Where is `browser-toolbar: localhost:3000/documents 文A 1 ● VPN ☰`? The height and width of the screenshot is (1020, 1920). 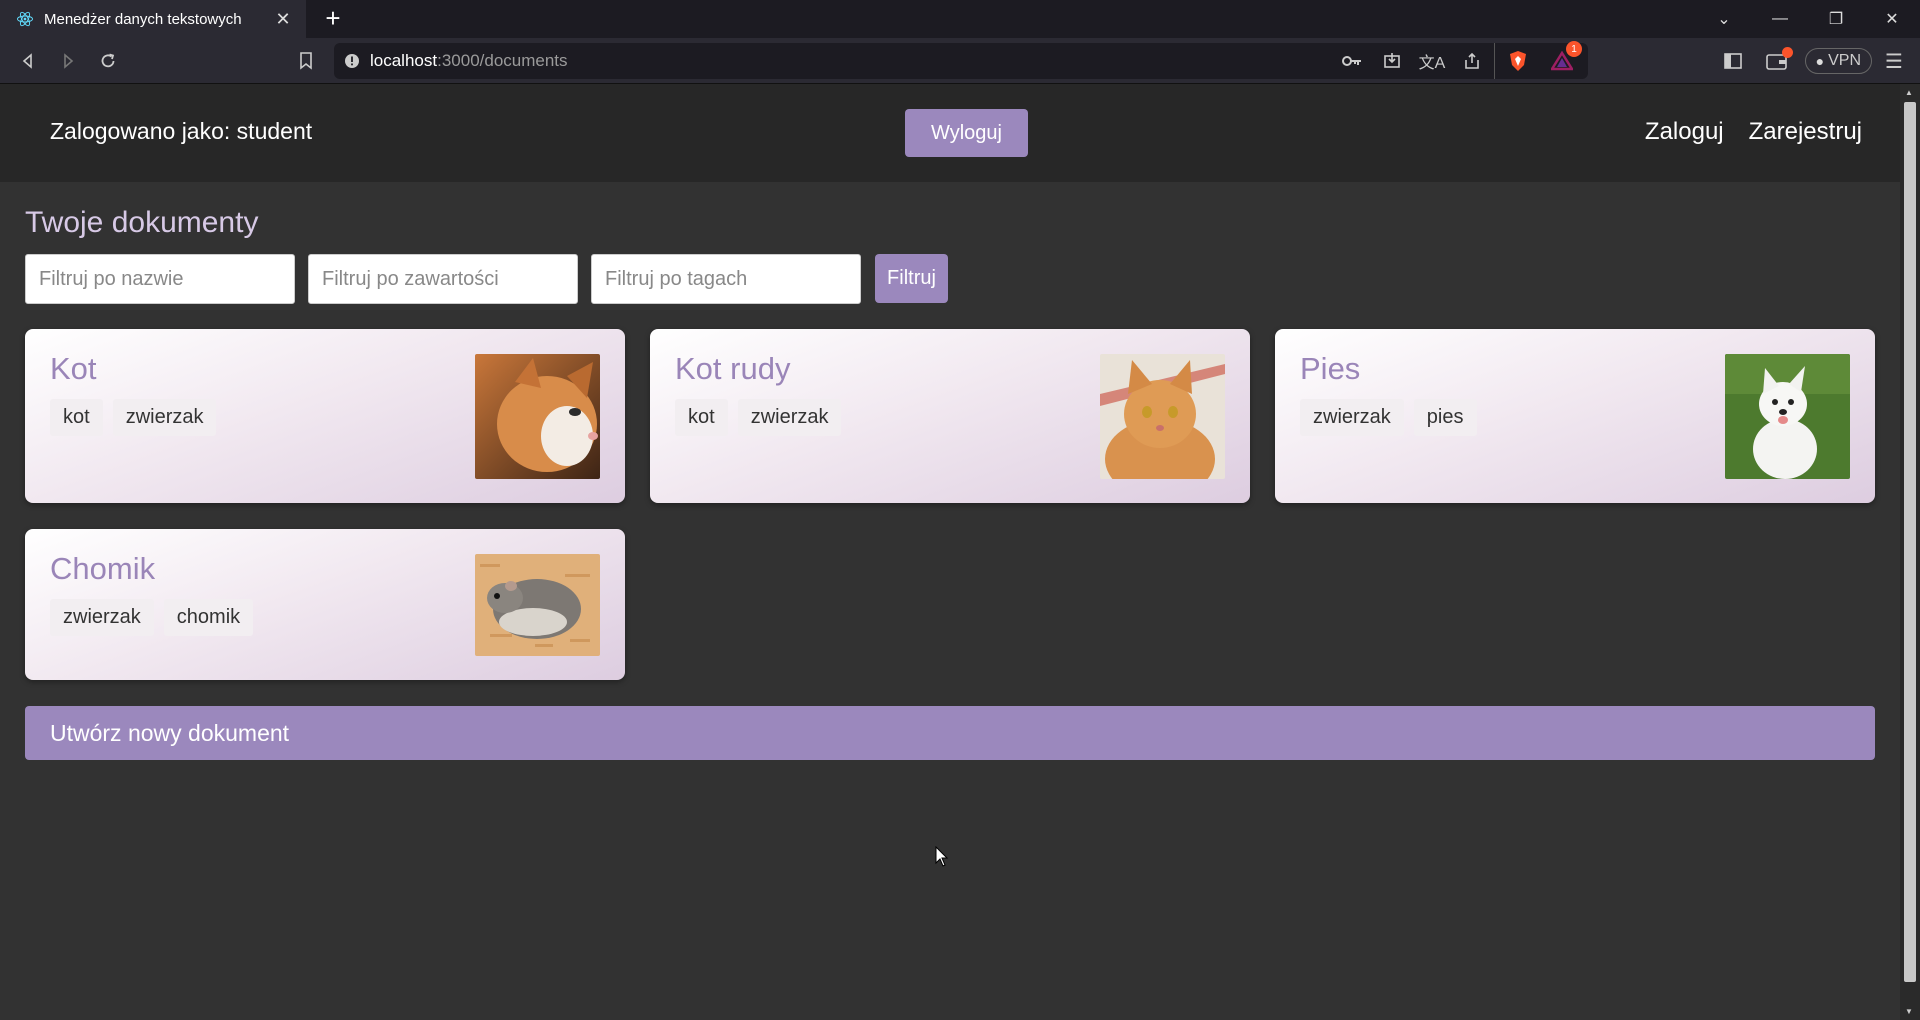 browser-toolbar: localhost:3000/documents 文A 1 ● VPN ☰ is located at coordinates (960, 61).